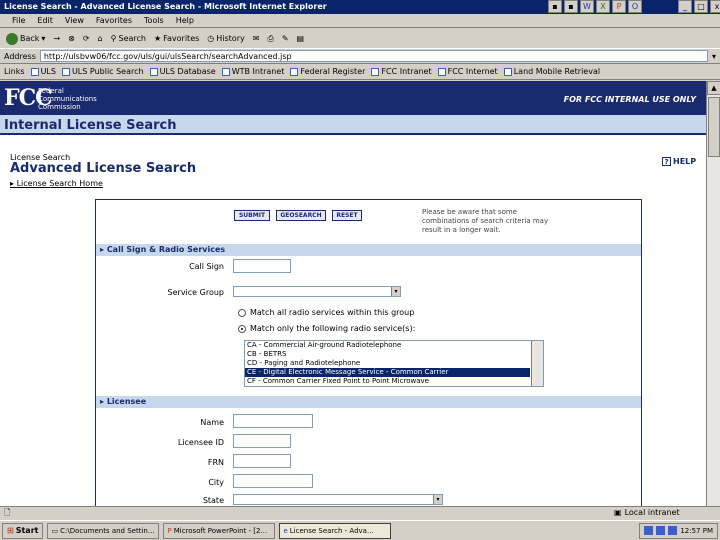  What do you see at coordinates (132, 38) in the screenshot?
I see `search-label: Search` at bounding box center [132, 38].